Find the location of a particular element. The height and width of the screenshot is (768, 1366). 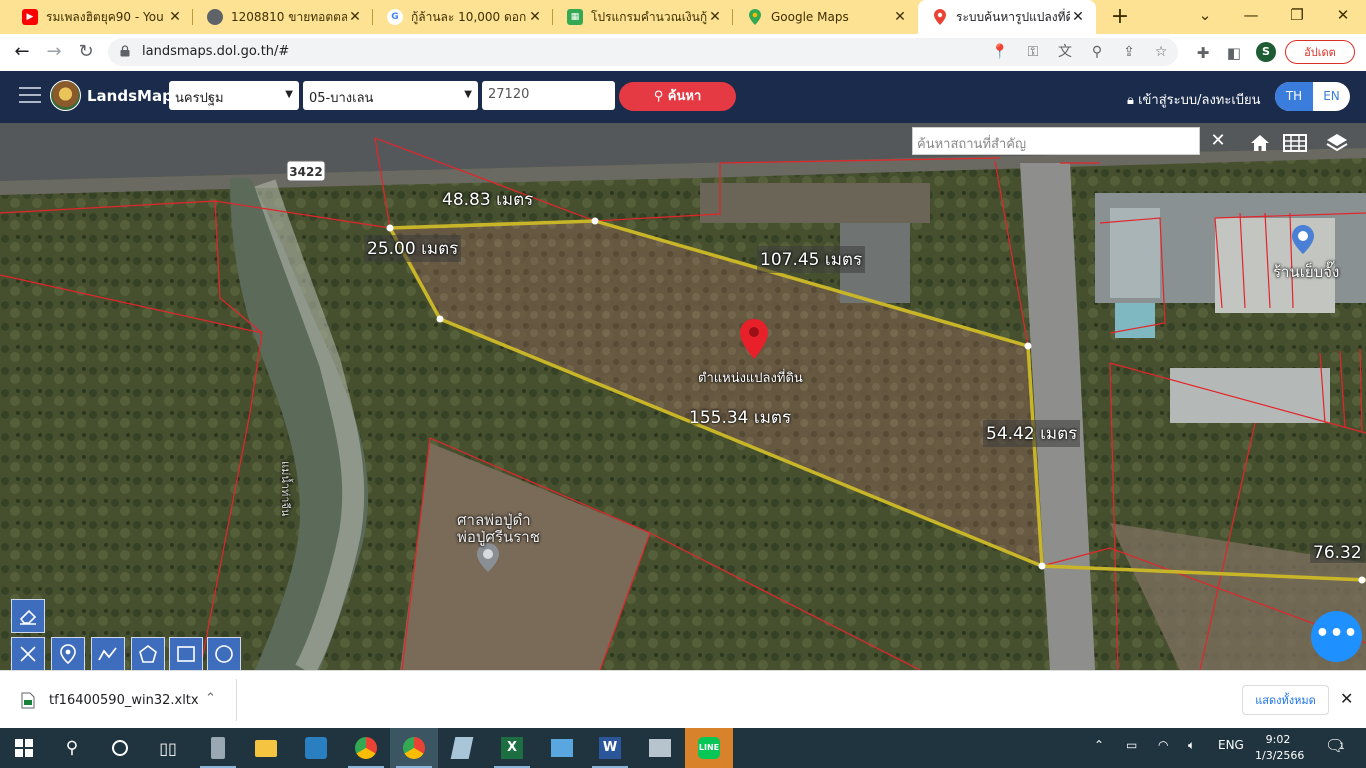

tab-label: 1208810 ขายทอตตลาด is located at coordinates (289, 16).